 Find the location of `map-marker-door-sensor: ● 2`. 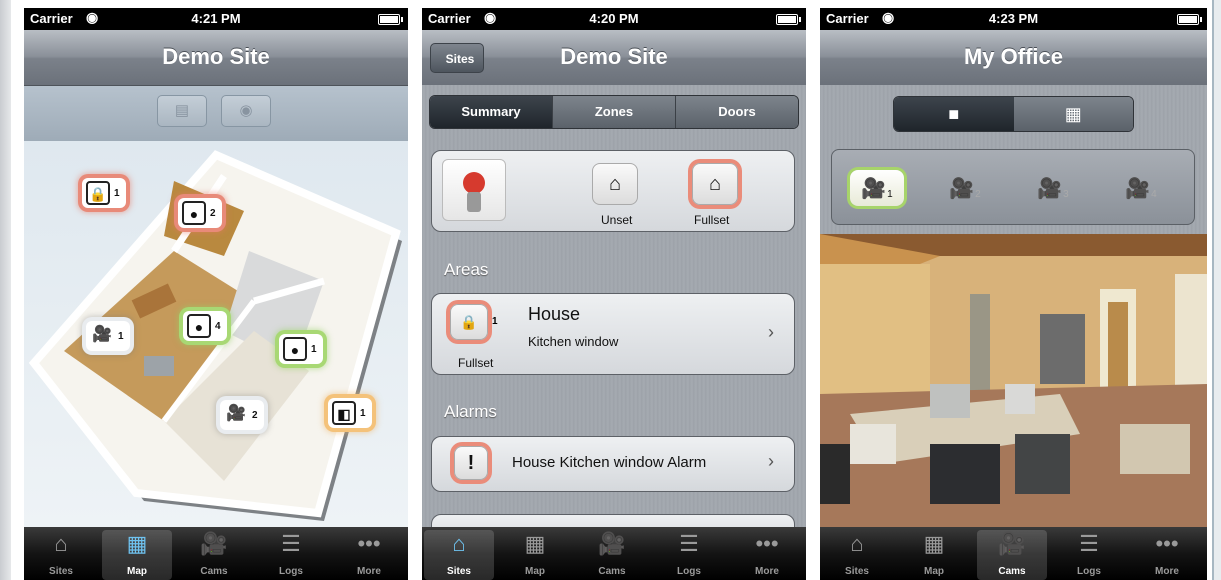

map-marker-door-sensor: ● 2 is located at coordinates (200, 213).